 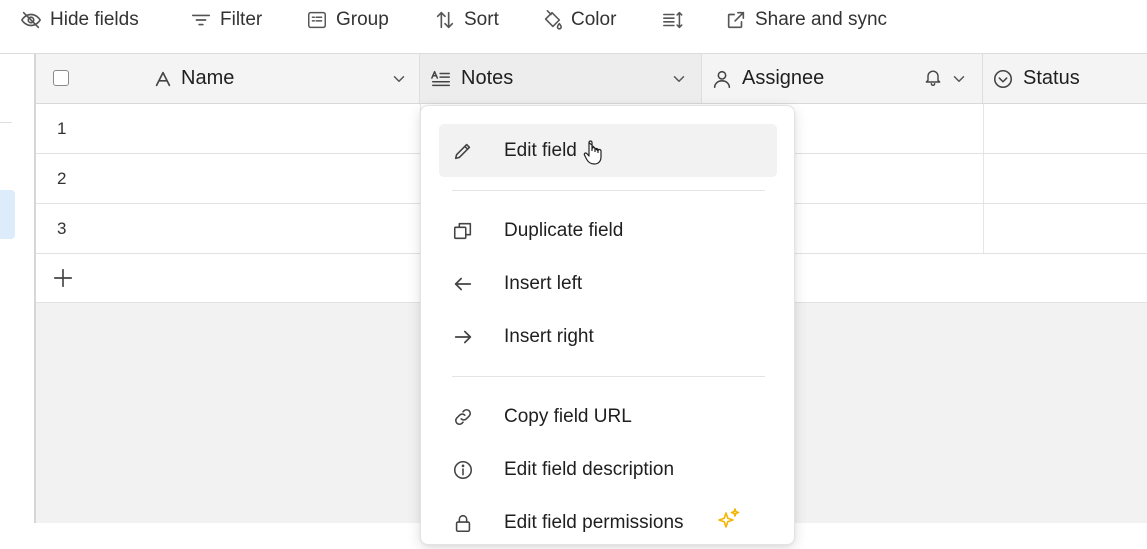 What do you see at coordinates (783, 78) in the screenshot?
I see `column-assignee-label: Assignee` at bounding box center [783, 78].